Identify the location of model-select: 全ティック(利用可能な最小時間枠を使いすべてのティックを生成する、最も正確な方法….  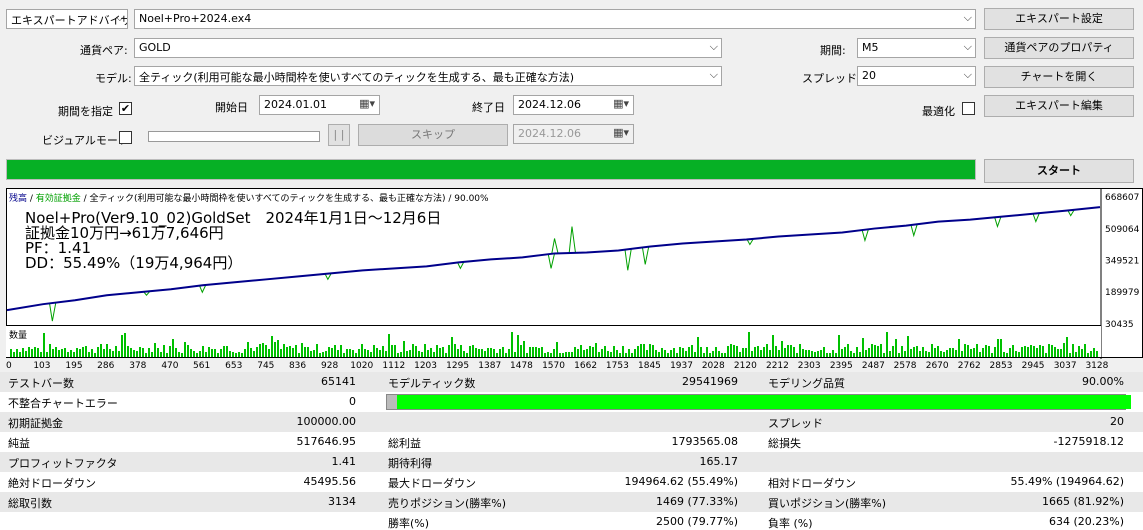
(428, 76).